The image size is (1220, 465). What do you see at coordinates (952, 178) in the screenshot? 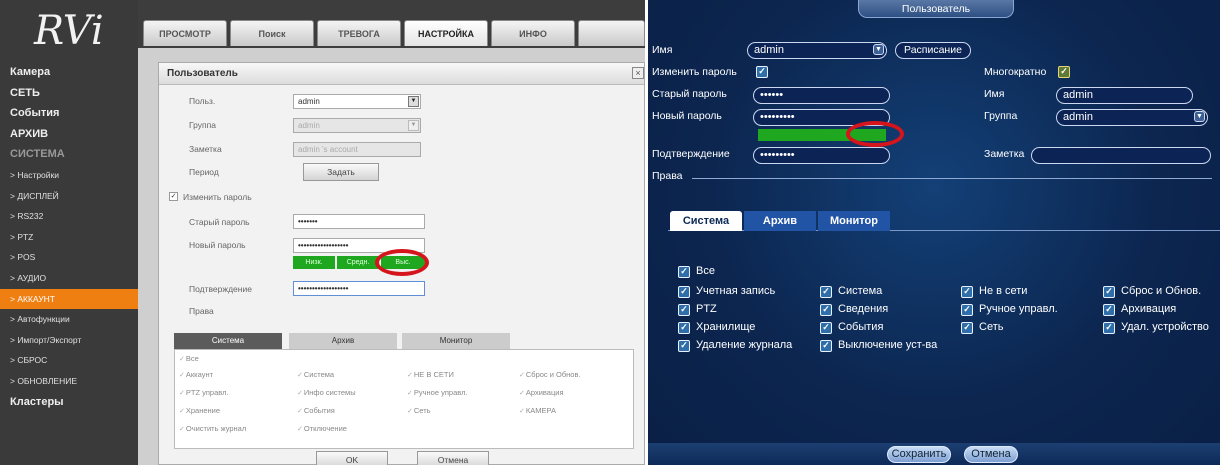
I see `rights-divider` at bounding box center [952, 178].